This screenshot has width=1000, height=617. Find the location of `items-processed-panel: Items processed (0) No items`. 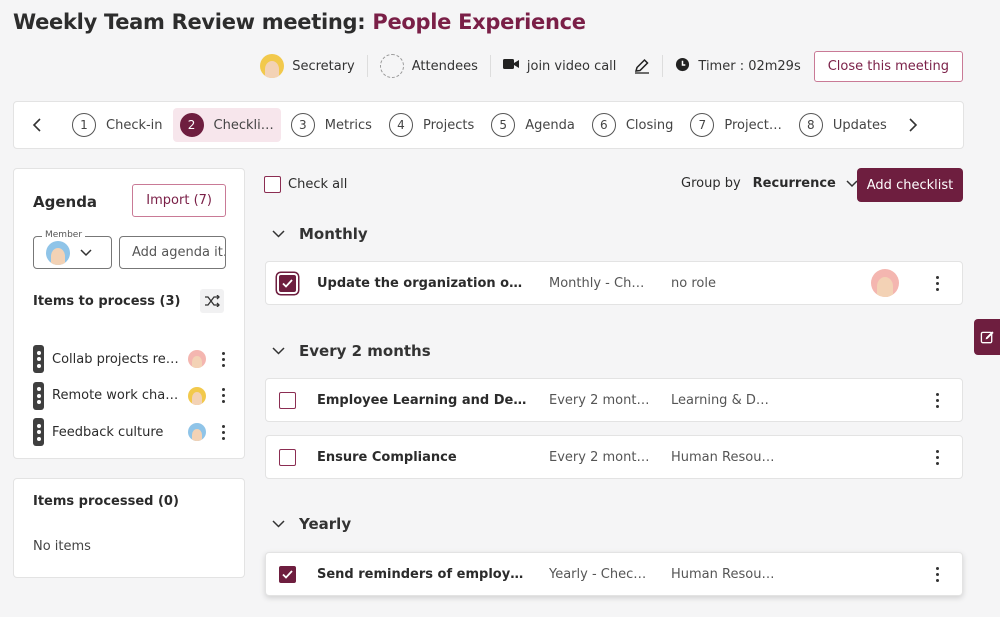

items-processed-panel: Items processed (0) No items is located at coordinates (129, 528).